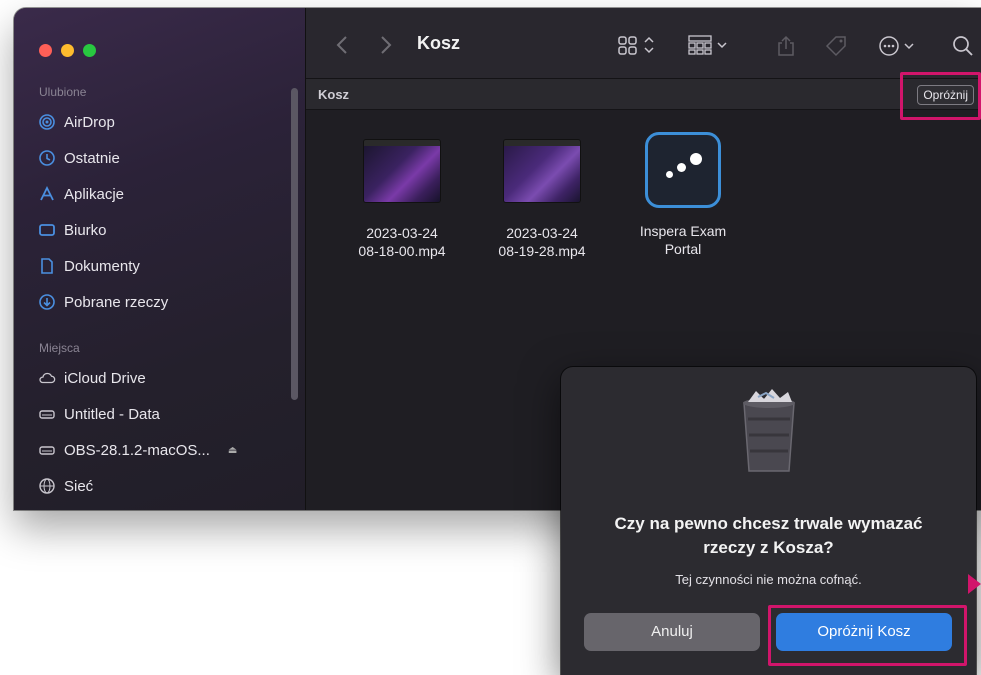 This screenshot has width=981, height=675. Describe the element at coordinates (79, 486) in the screenshot. I see `sidebar-item-label: Sieć` at that location.